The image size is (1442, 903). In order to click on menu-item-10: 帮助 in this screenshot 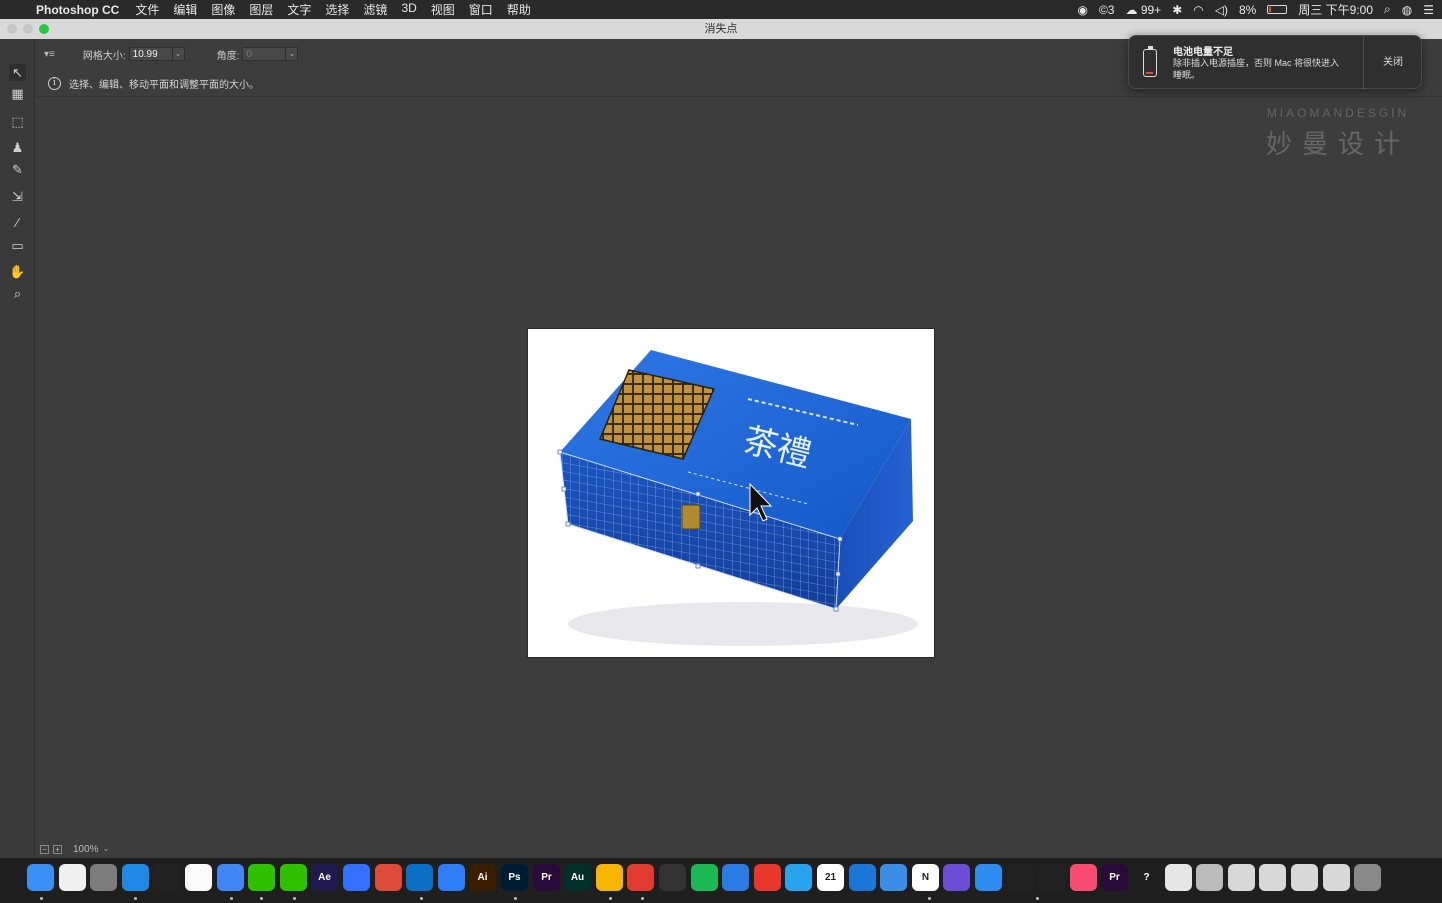, I will do `click(519, 9)`.